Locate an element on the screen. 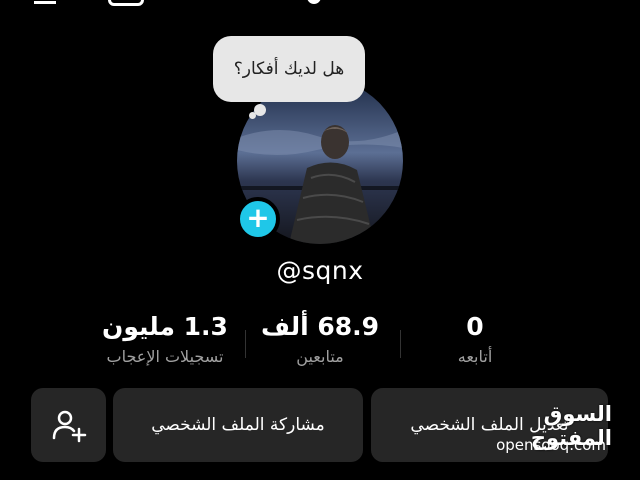 This screenshot has height=480, width=640. bubble-text: هل لديك أفكار؟ is located at coordinates (289, 69).